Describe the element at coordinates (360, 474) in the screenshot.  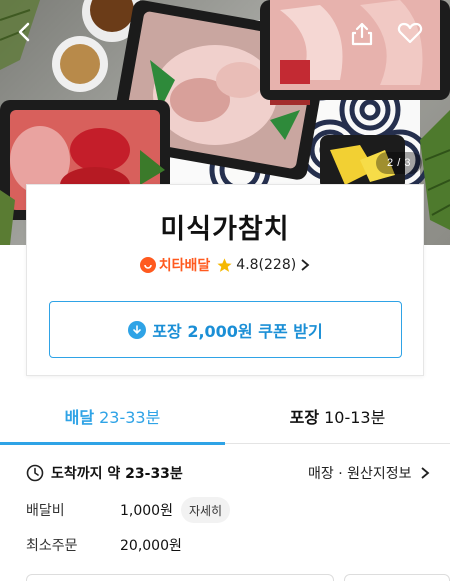
I see `origin-info-label: 매장 · 원산지정보` at that location.